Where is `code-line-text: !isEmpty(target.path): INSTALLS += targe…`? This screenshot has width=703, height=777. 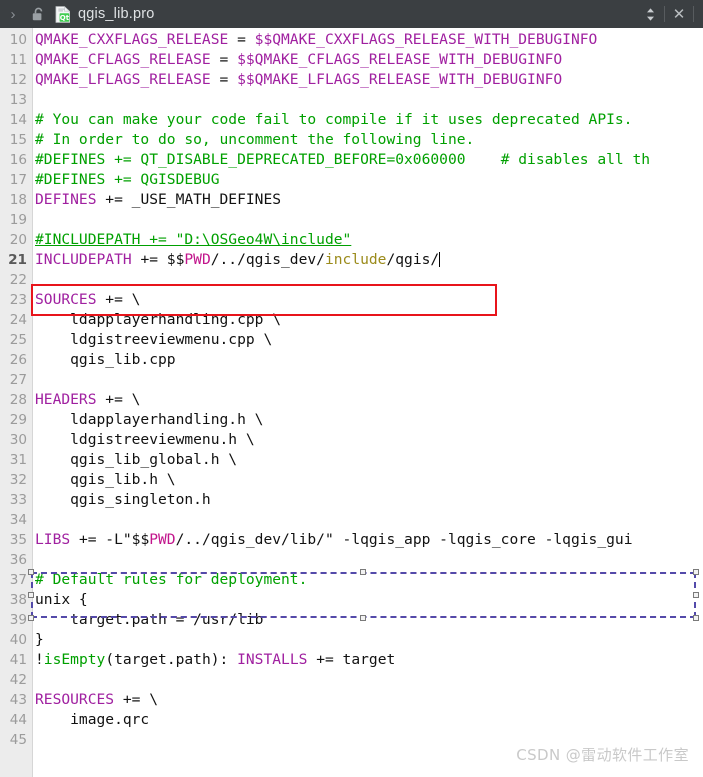 code-line-text: !isEmpty(target.path): INSTALLS += targe… is located at coordinates (211, 660).